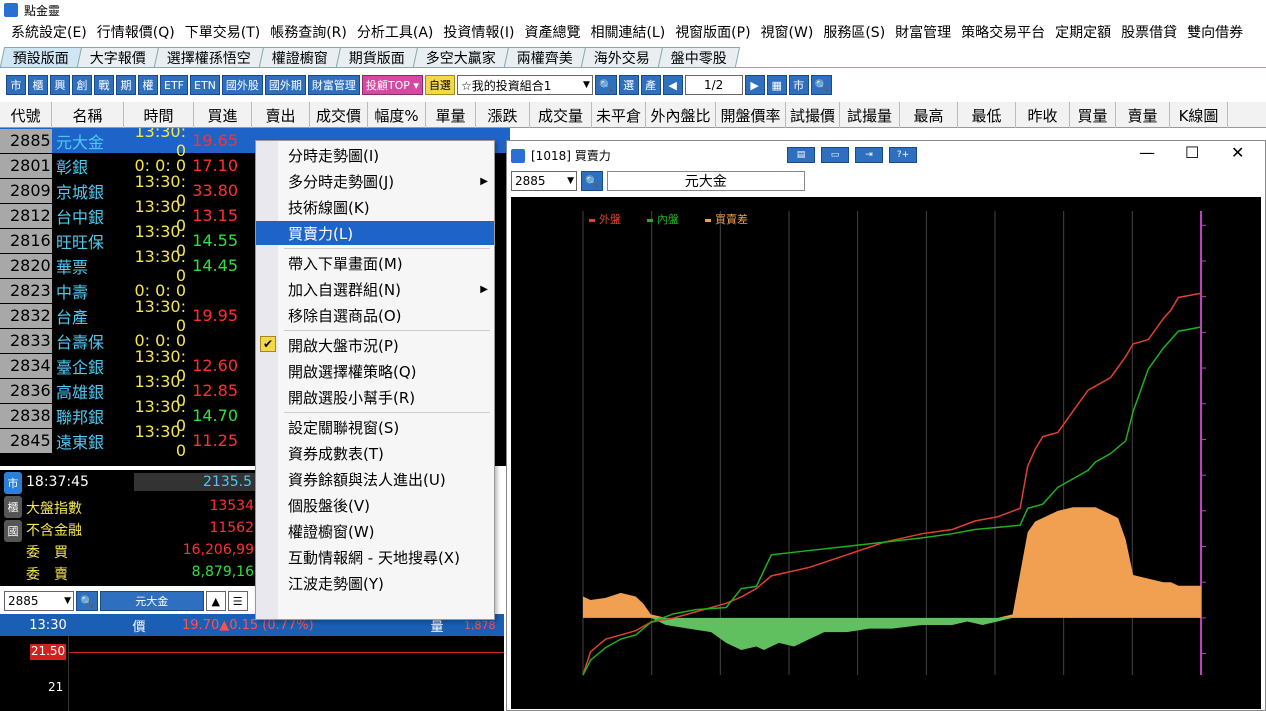 The width and height of the screenshot is (1266, 711). Describe the element at coordinates (923, 32) in the screenshot. I see `menu-item-11: 財富管理` at that location.